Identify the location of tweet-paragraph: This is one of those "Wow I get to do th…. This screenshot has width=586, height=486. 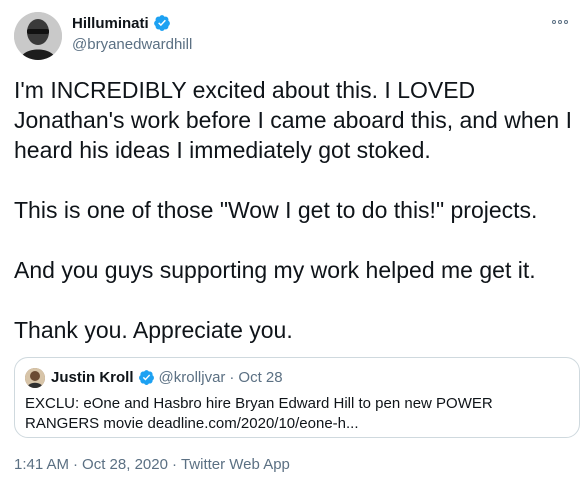
(276, 210).